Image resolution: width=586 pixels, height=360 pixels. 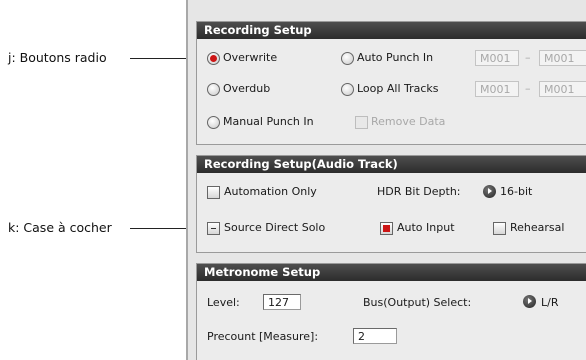 I want to click on overwrite-label: Overwrite, so click(x=250, y=58).